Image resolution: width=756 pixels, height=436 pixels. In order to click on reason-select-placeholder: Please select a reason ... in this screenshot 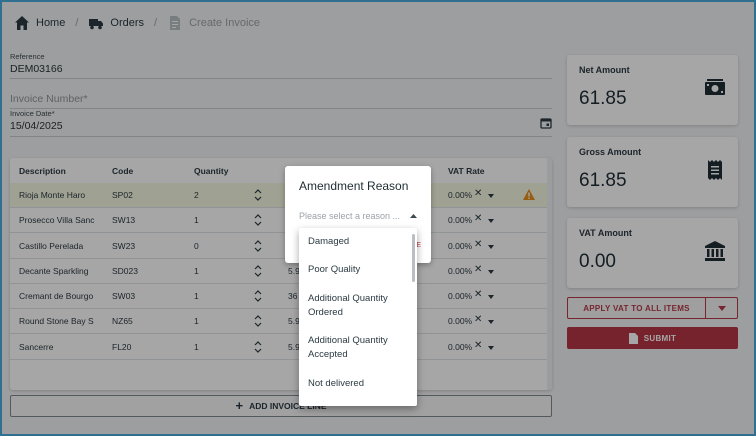, I will do `click(350, 216)`.